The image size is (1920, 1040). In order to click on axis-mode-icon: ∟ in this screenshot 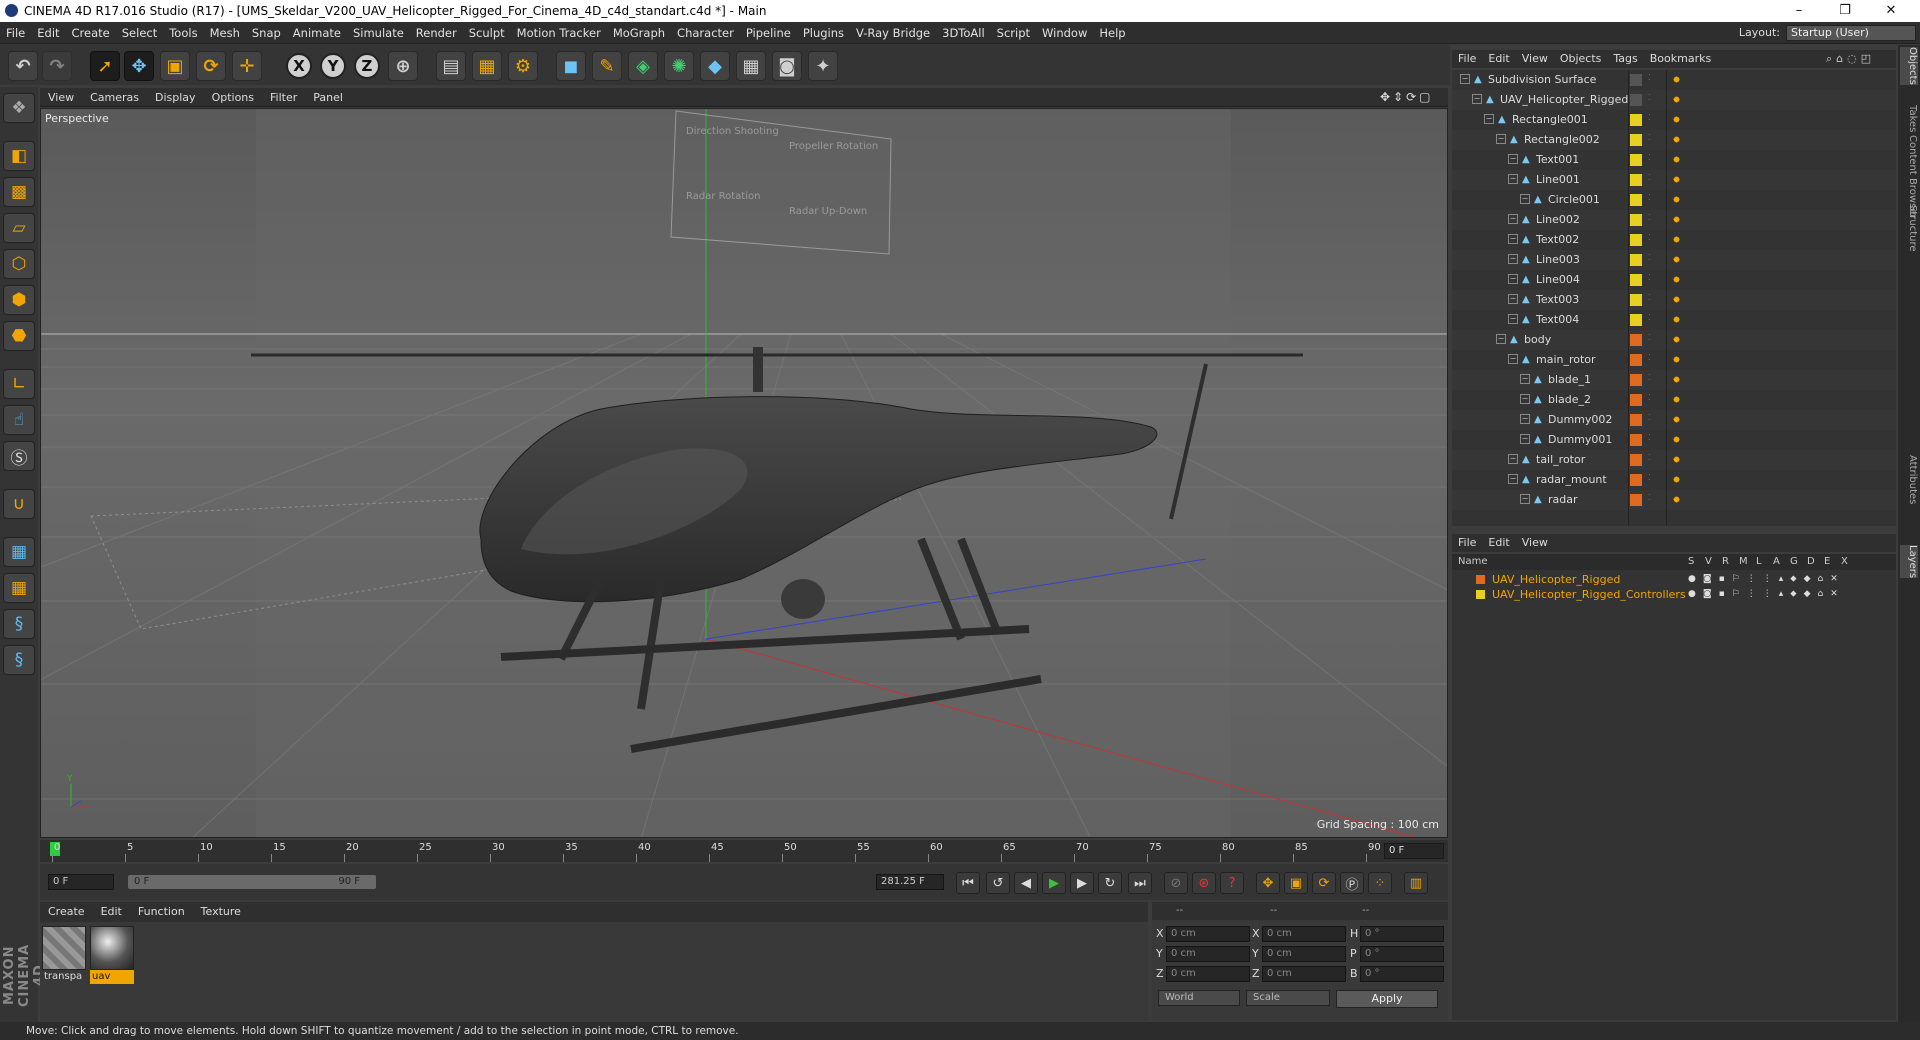, I will do `click(19, 384)`.